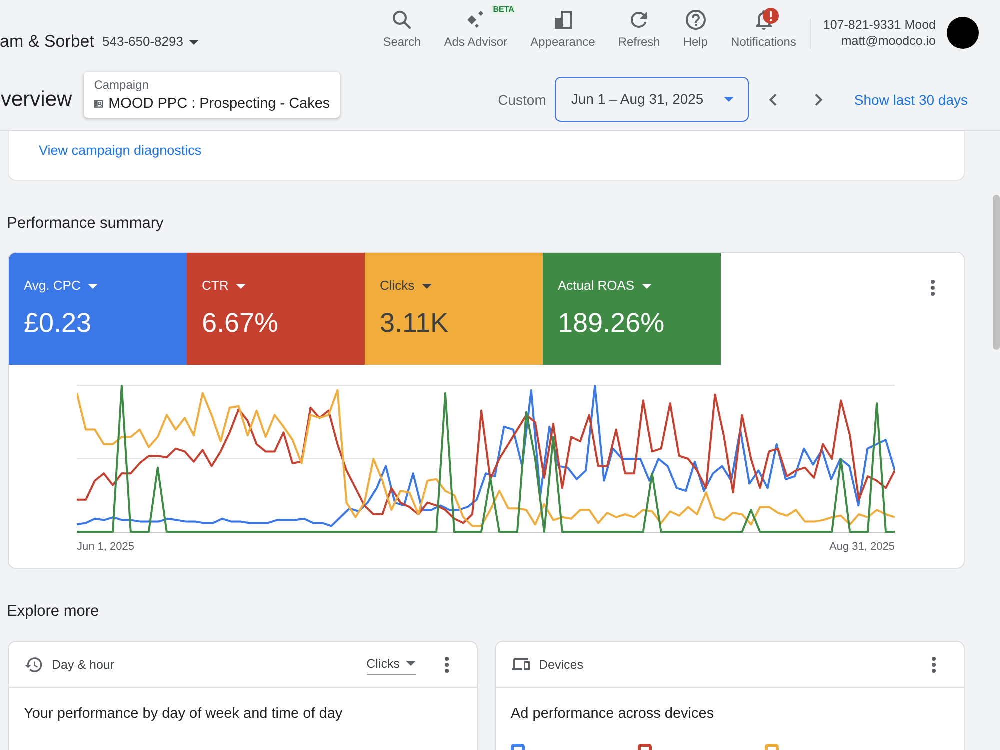 This screenshot has height=750, width=1000. I want to click on account-switcher: am & Sorbet 543-650-8293, so click(100, 42).